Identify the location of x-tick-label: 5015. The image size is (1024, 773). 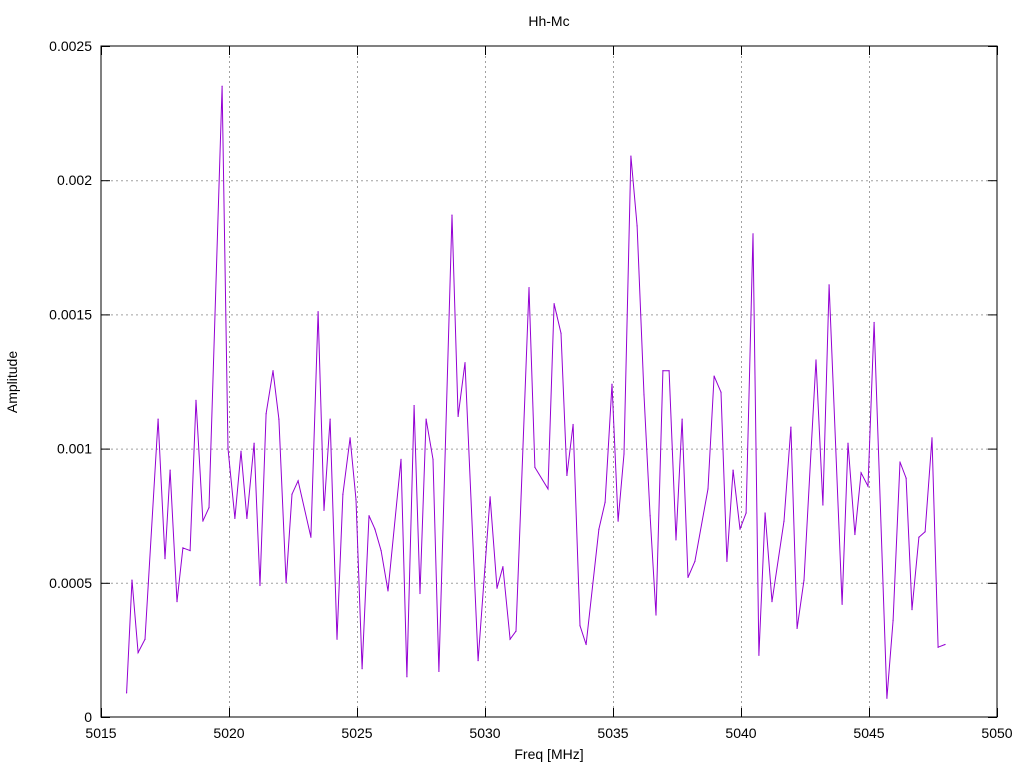
(100, 733).